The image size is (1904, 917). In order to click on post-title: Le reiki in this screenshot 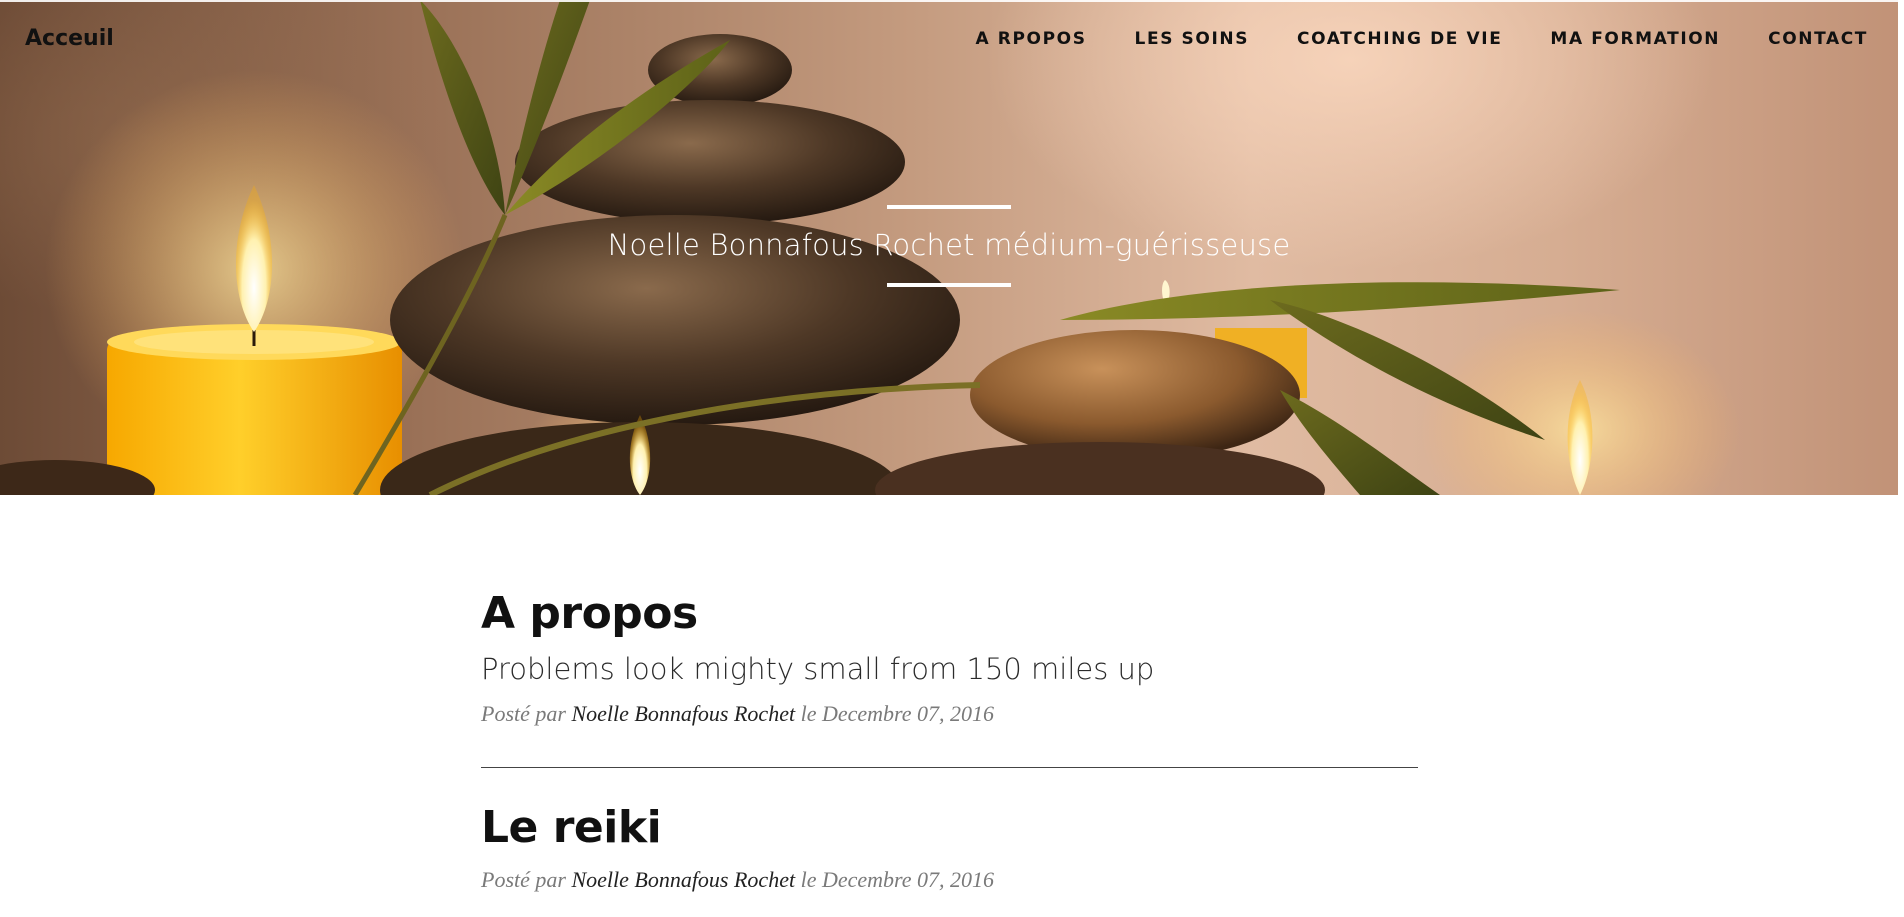, I will do `click(571, 828)`.